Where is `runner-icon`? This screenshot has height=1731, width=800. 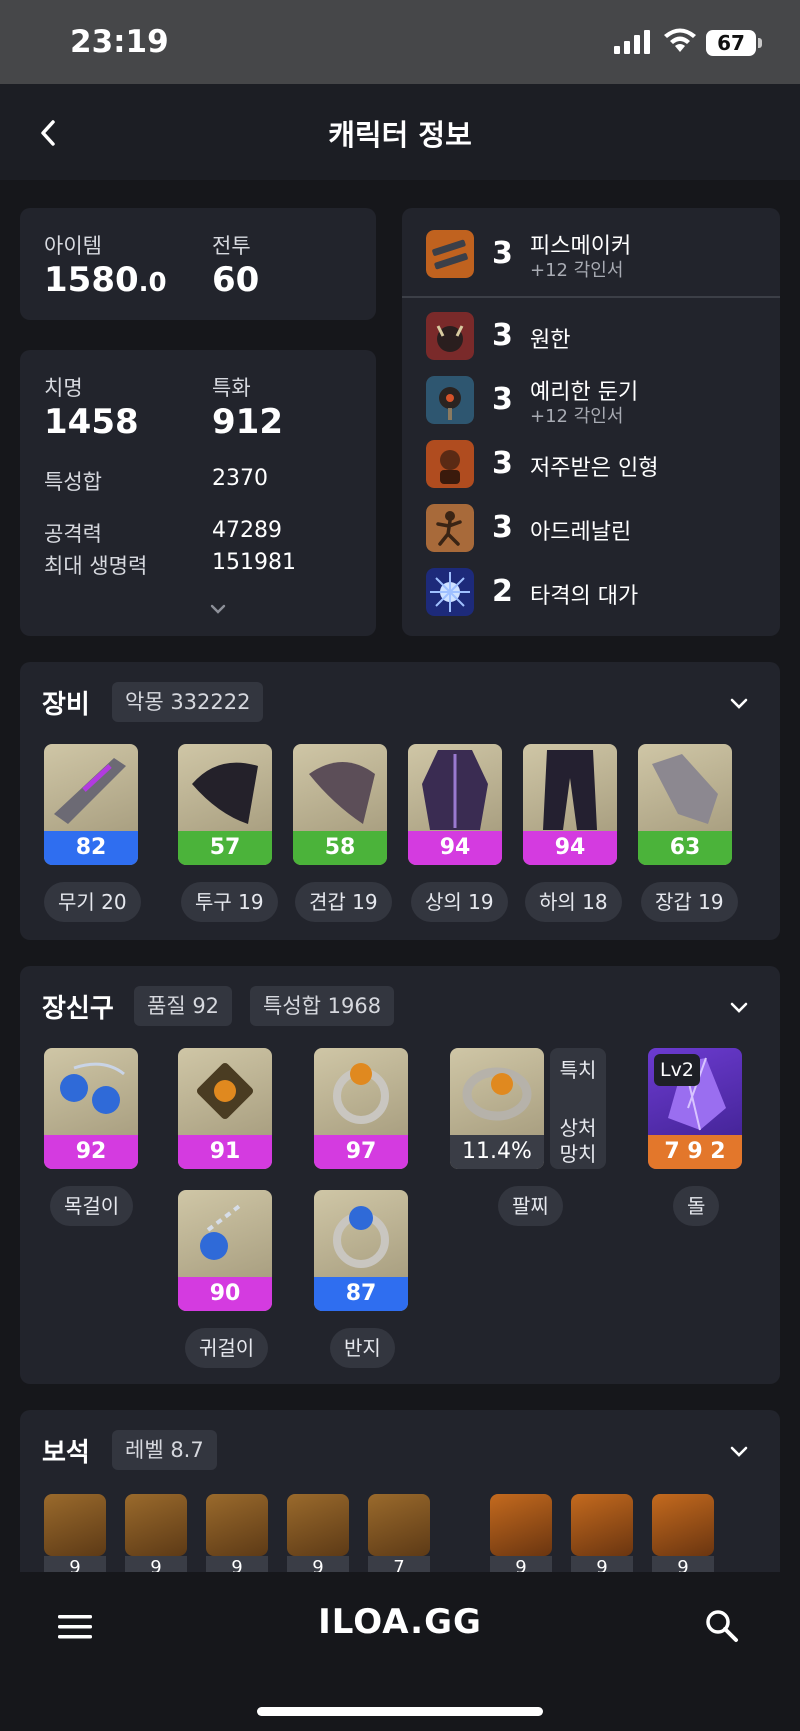 runner-icon is located at coordinates (450, 528).